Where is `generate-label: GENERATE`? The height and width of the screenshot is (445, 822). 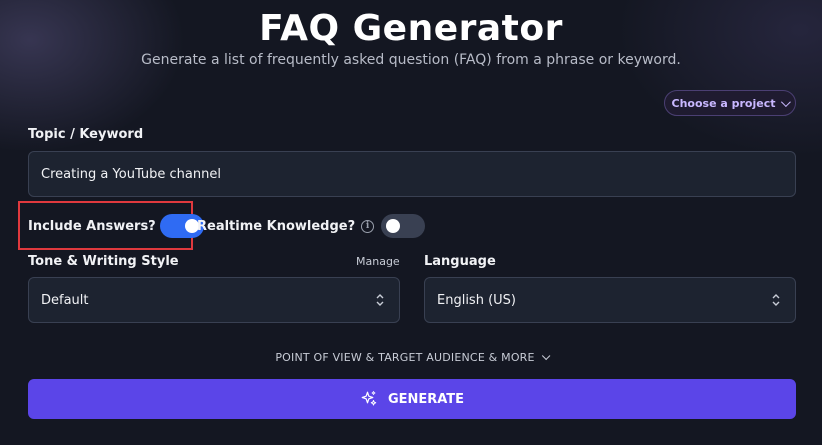
generate-label: GENERATE is located at coordinates (426, 399).